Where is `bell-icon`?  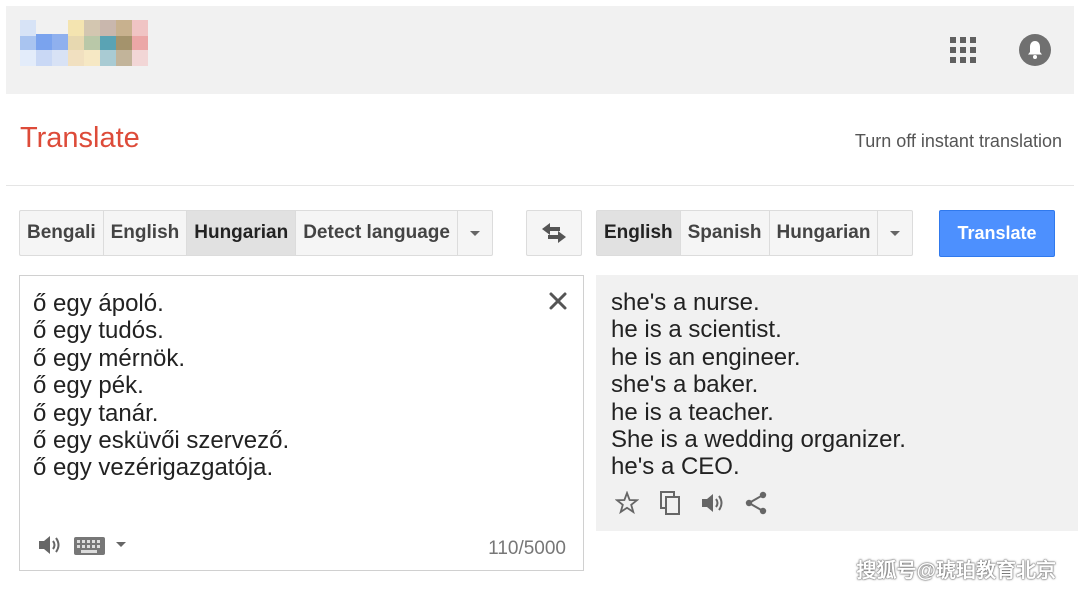 bell-icon is located at coordinates (1035, 50).